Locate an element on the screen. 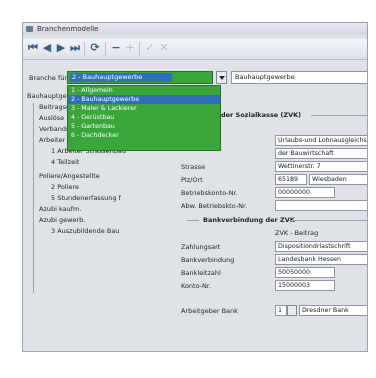  tree-item: 2 Poliere is located at coordinates (65, 187).